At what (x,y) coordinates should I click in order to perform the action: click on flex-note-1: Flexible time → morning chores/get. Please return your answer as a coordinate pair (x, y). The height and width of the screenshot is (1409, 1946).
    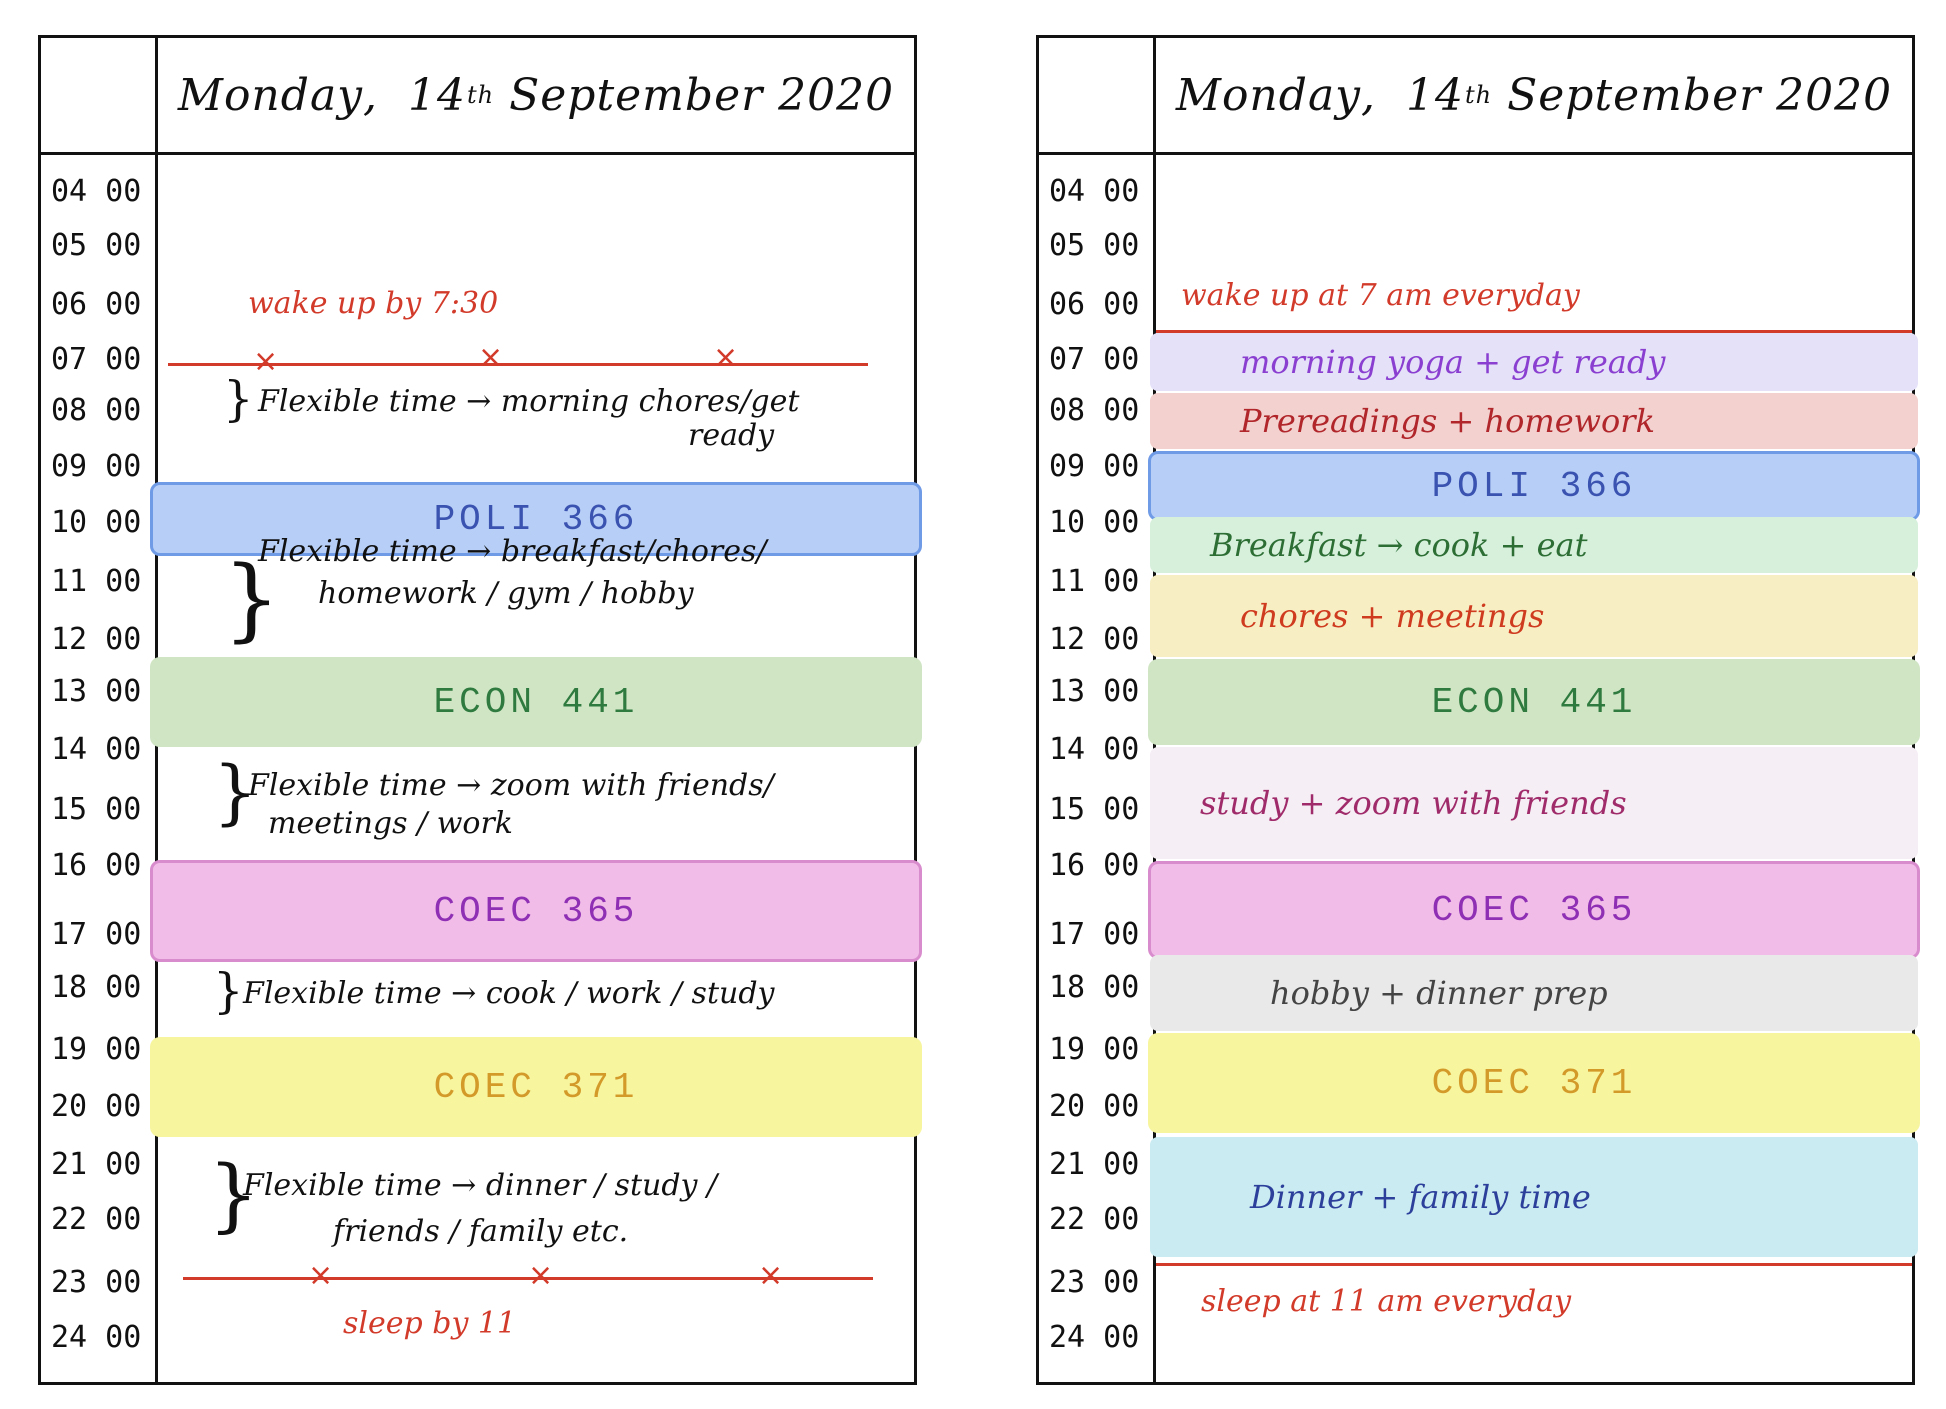
    Looking at the image, I should click on (529, 401).